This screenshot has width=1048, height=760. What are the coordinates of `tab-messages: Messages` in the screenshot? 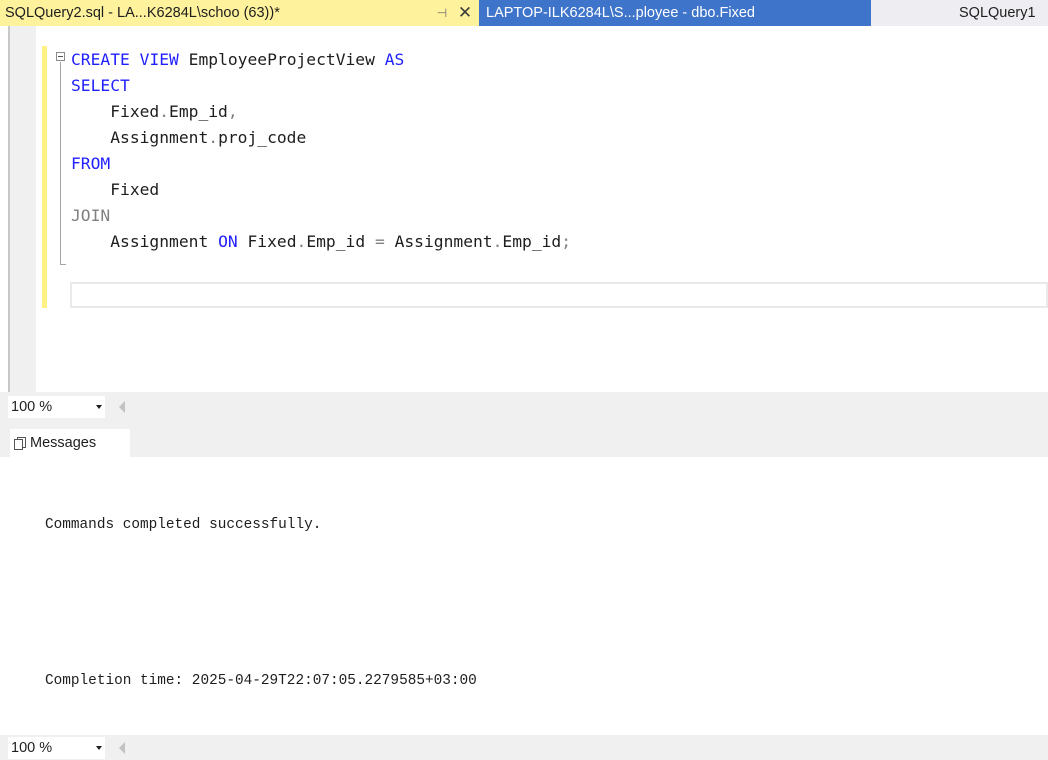 It's located at (70, 443).